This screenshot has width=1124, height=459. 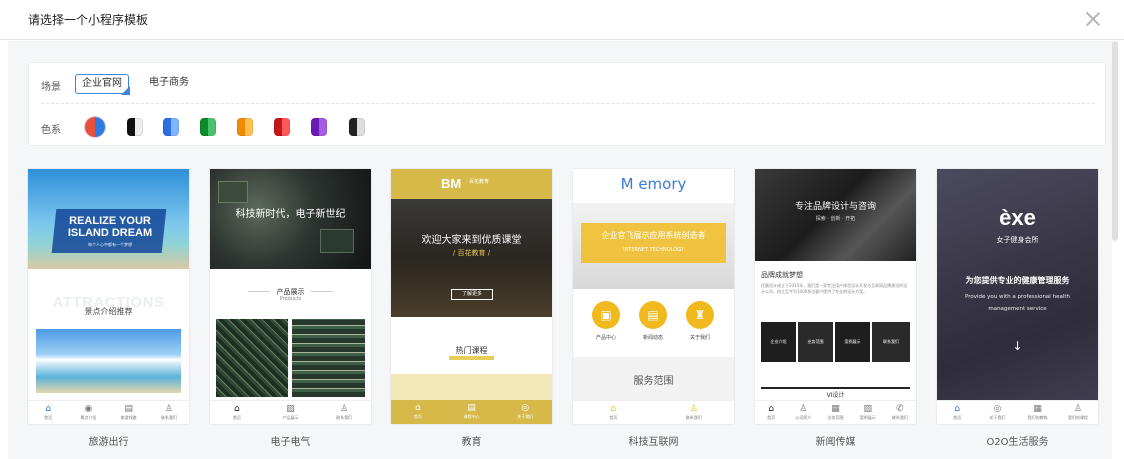 I want to click on icon-label: 关于我们, so click(x=699, y=338).